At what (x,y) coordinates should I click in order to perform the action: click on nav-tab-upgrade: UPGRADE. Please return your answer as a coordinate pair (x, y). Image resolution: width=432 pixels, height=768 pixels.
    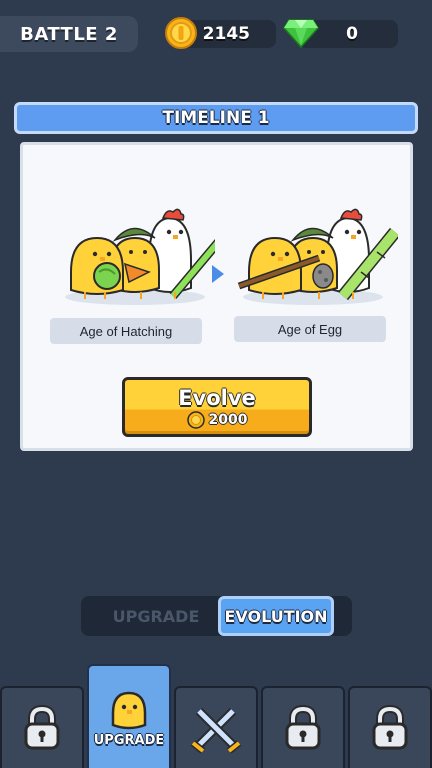
    Looking at the image, I should click on (129, 716).